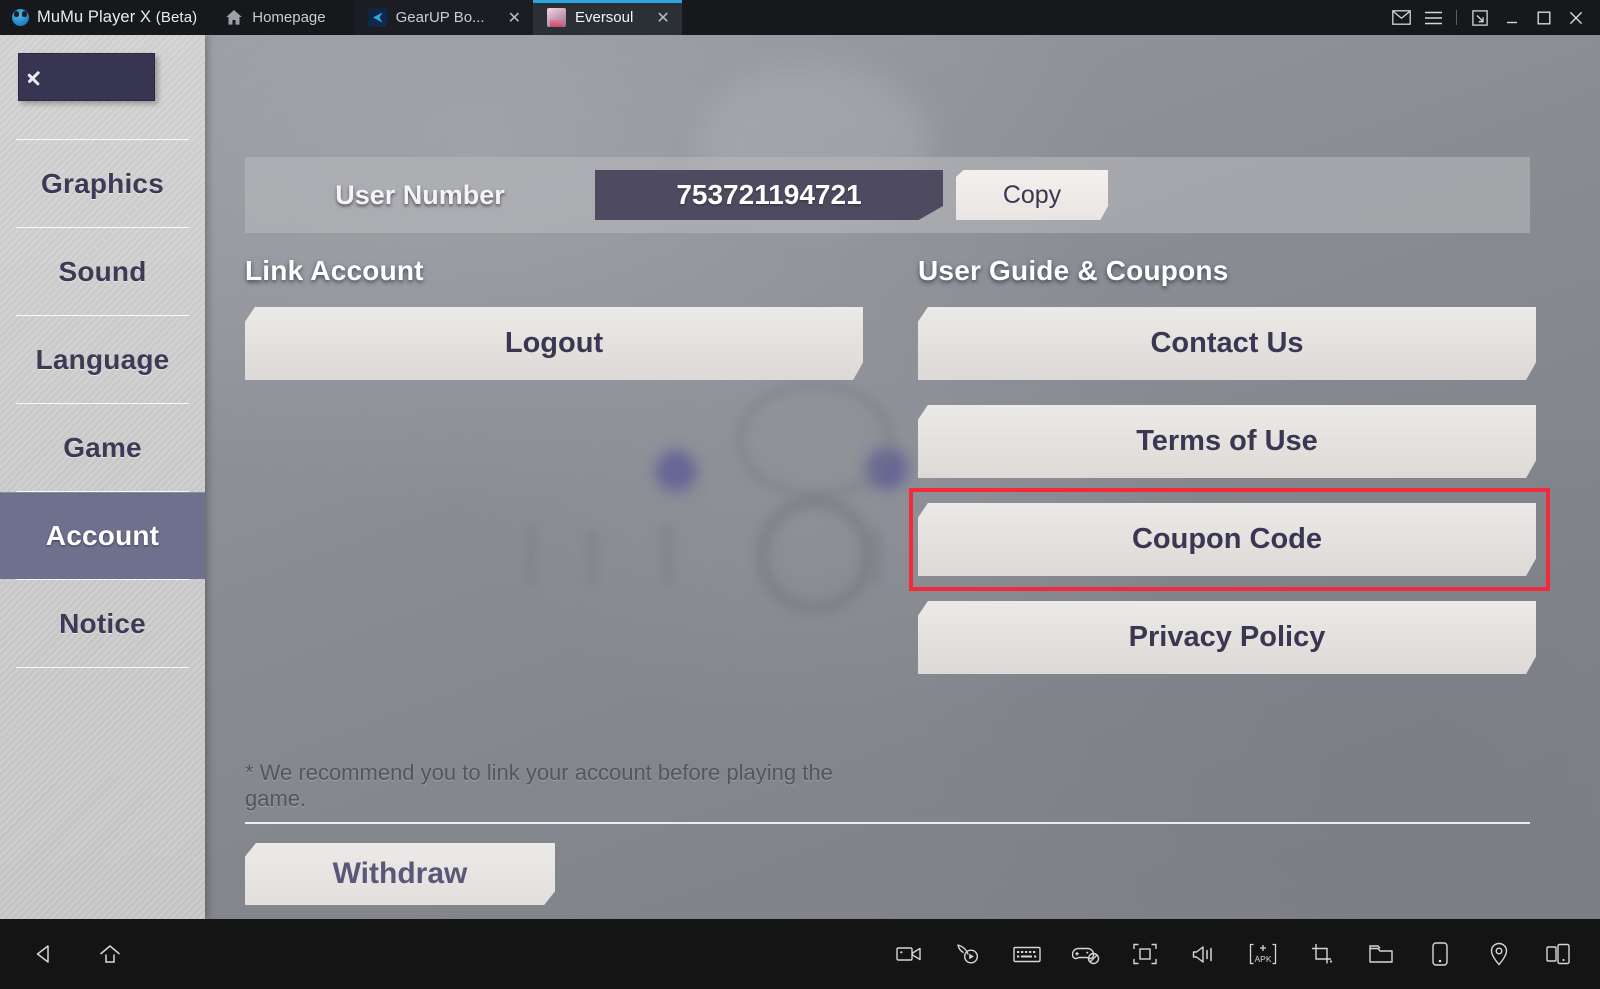 Image resolution: width=1600 pixels, height=989 pixels. I want to click on app-brand: MuMu Player X (Beta), so click(105, 17).